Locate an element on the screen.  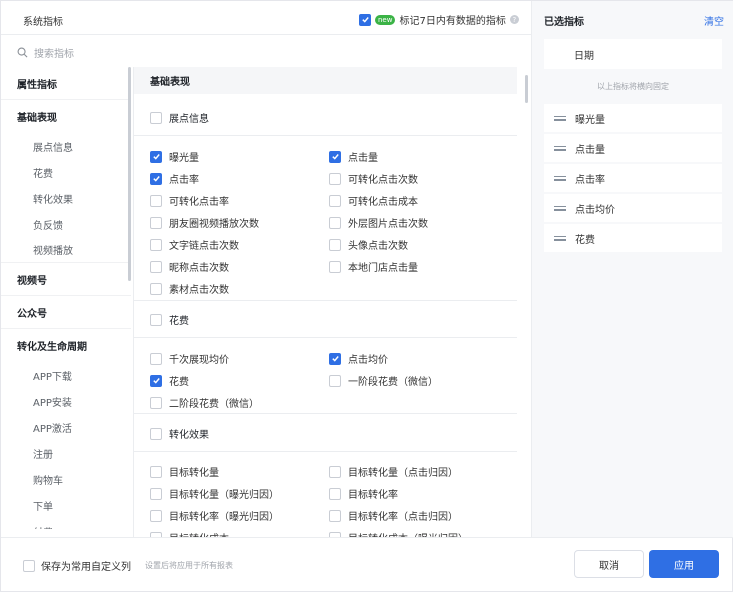
check-icon is located at coordinates (365, 20).